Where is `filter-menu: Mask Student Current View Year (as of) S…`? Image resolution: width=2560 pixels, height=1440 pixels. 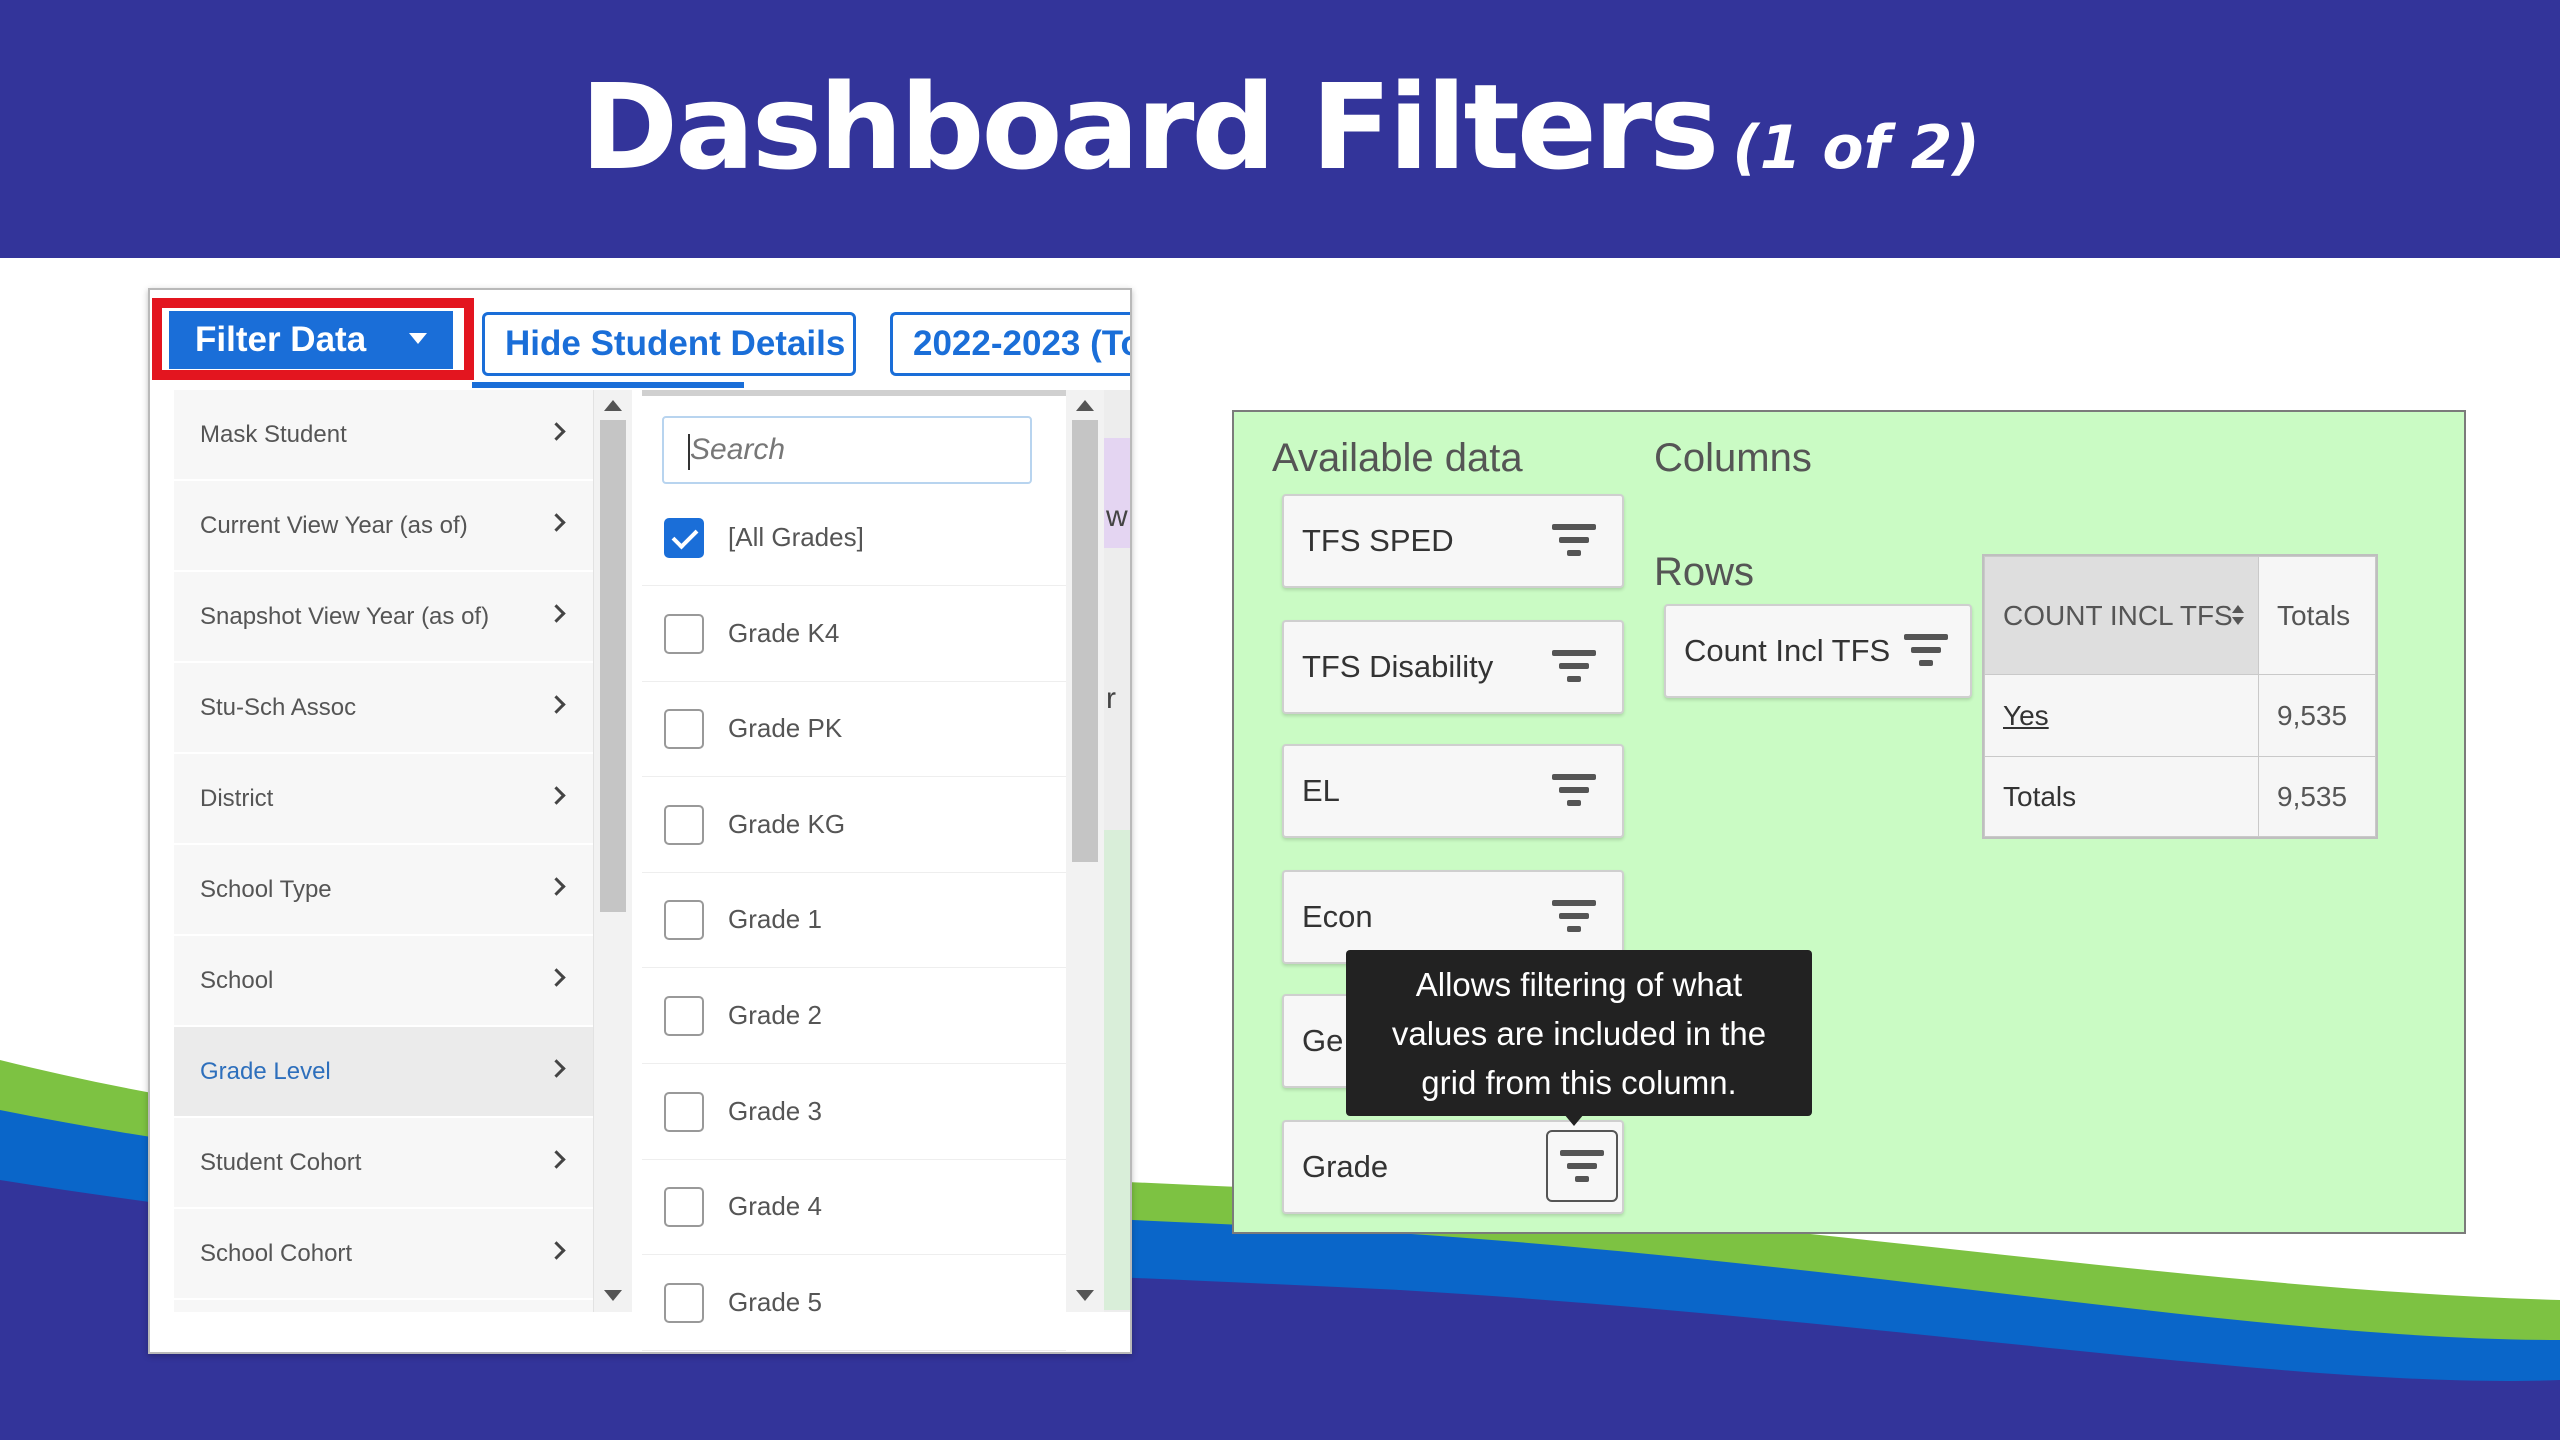 filter-menu: Mask Student Current View Year (as of) S… is located at coordinates (384, 851).